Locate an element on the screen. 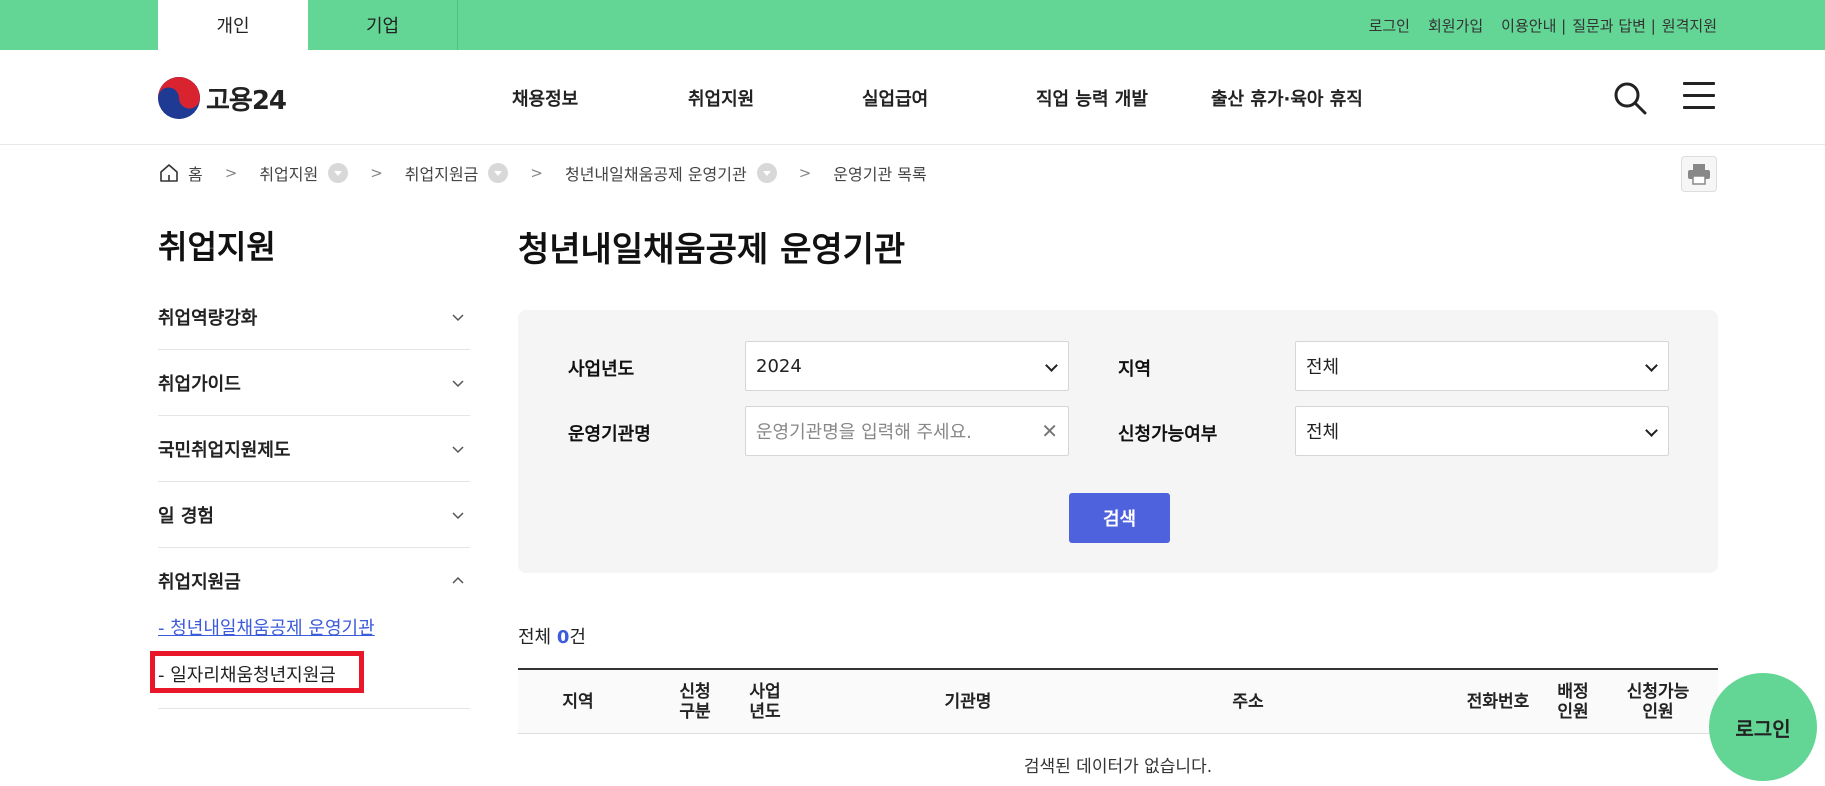 The width and height of the screenshot is (1825, 786). availability-select: 전체 is located at coordinates (1482, 431).